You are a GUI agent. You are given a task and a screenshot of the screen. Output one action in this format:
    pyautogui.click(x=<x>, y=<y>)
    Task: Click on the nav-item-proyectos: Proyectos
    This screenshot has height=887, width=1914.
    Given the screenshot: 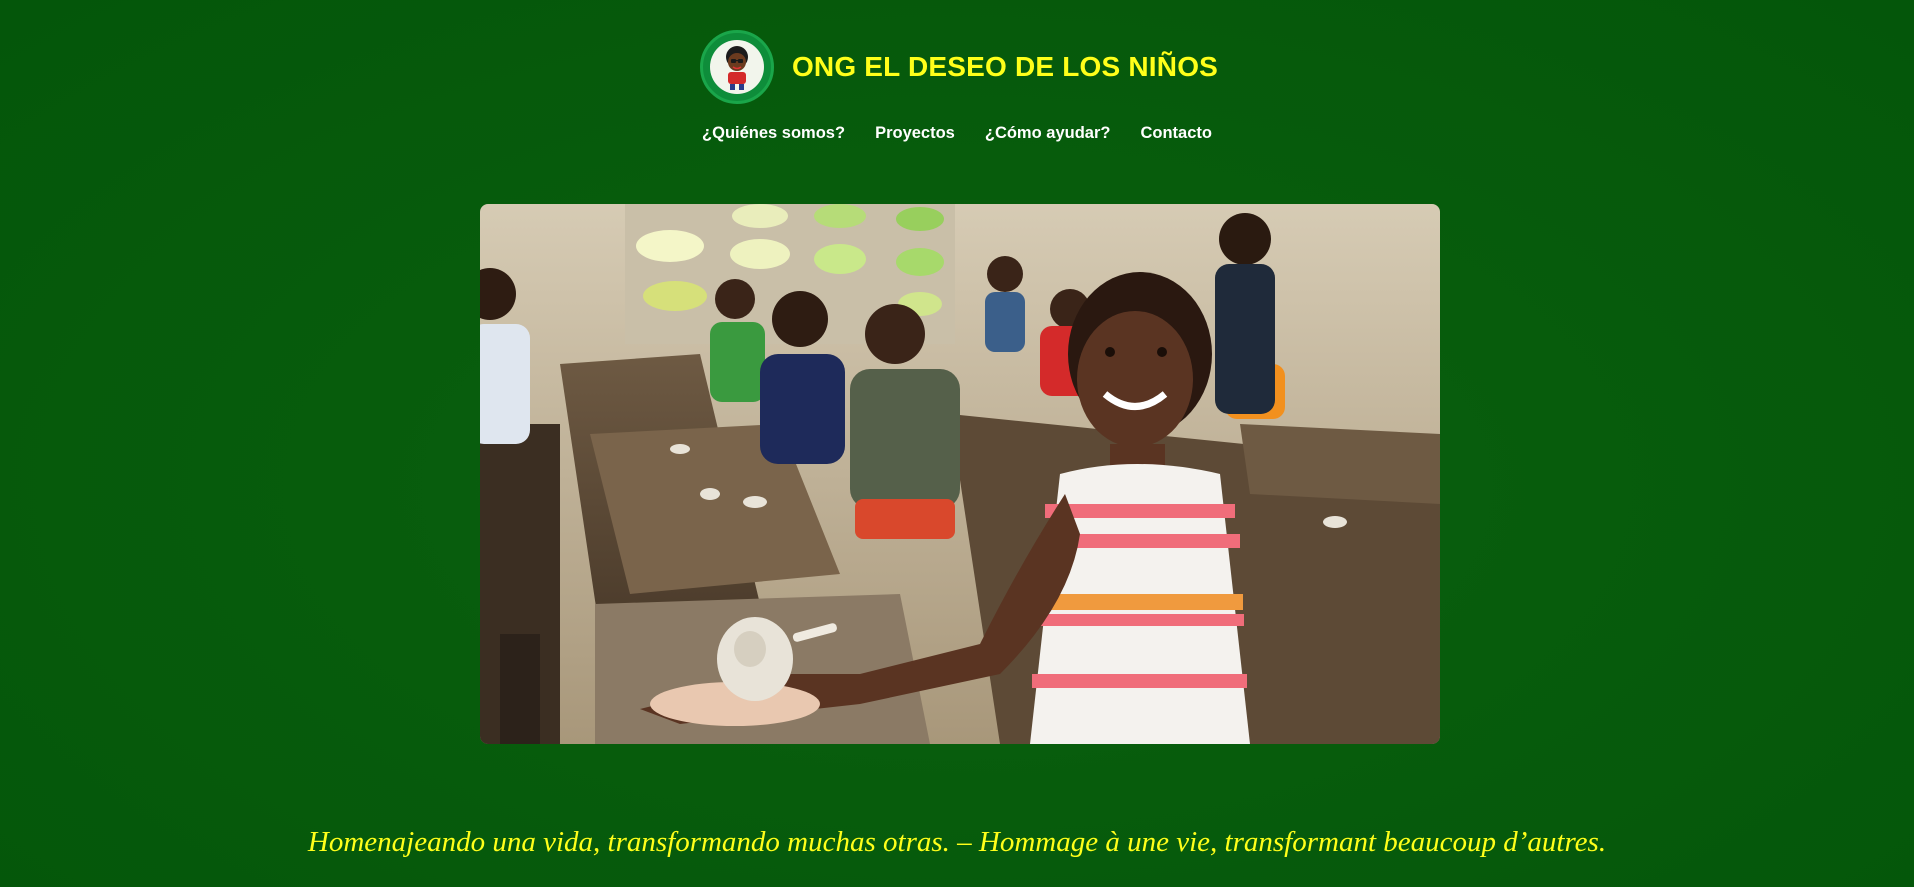 What is the action you would take?
    pyautogui.click(x=915, y=133)
    